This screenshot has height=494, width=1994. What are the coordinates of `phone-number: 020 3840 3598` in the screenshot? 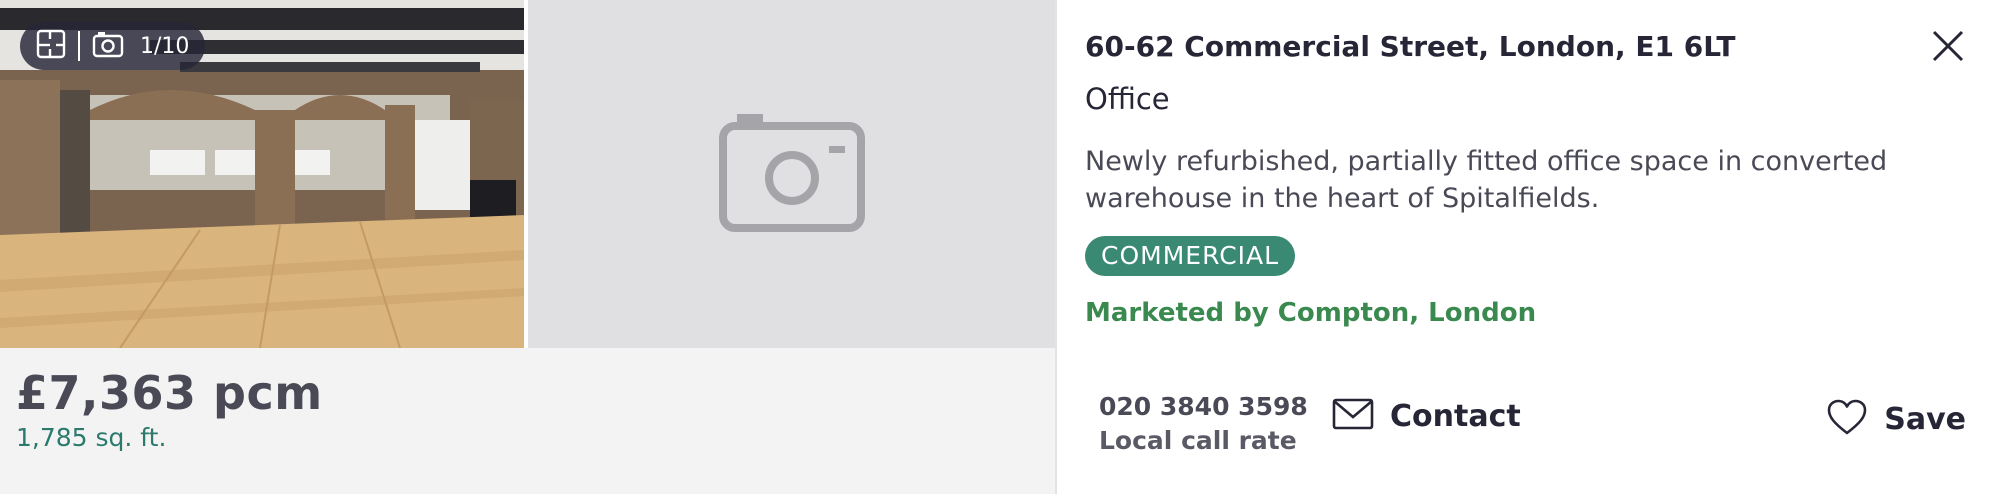 It's located at (1203, 406).